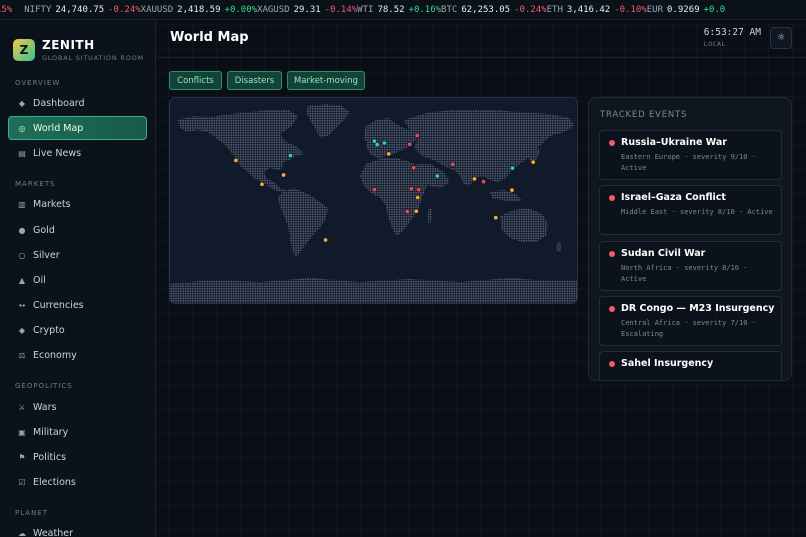  Describe the element at coordinates (199, 9) in the screenshot. I see `ticker-item: XAUUSD 2,418.59 +0.00%` at that location.